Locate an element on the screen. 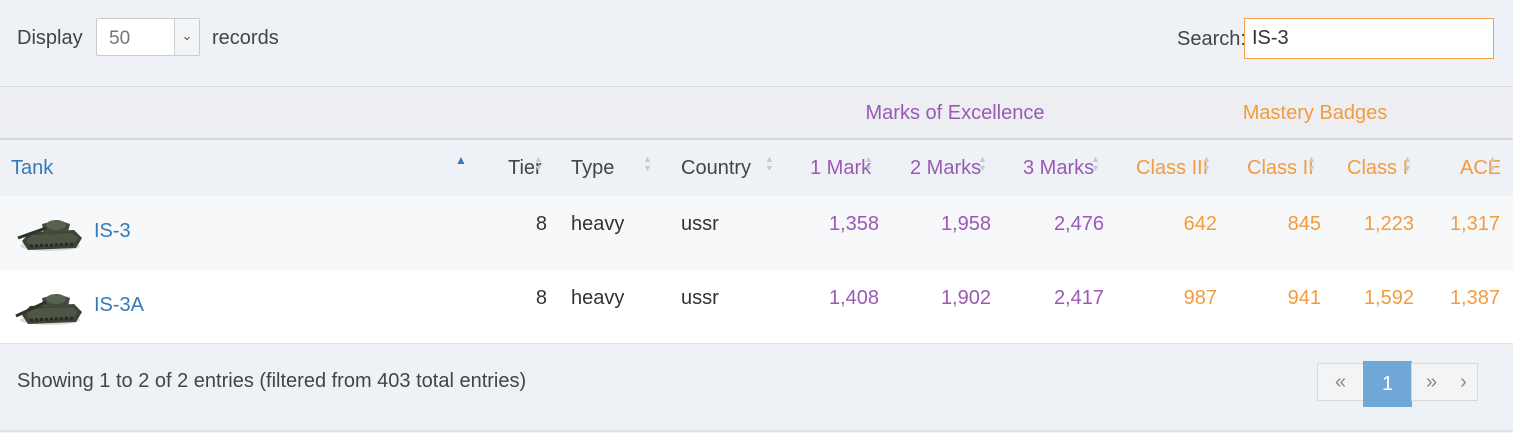 This screenshot has width=1513, height=433. ace-cell: 1,317 is located at coordinates (1474, 224).